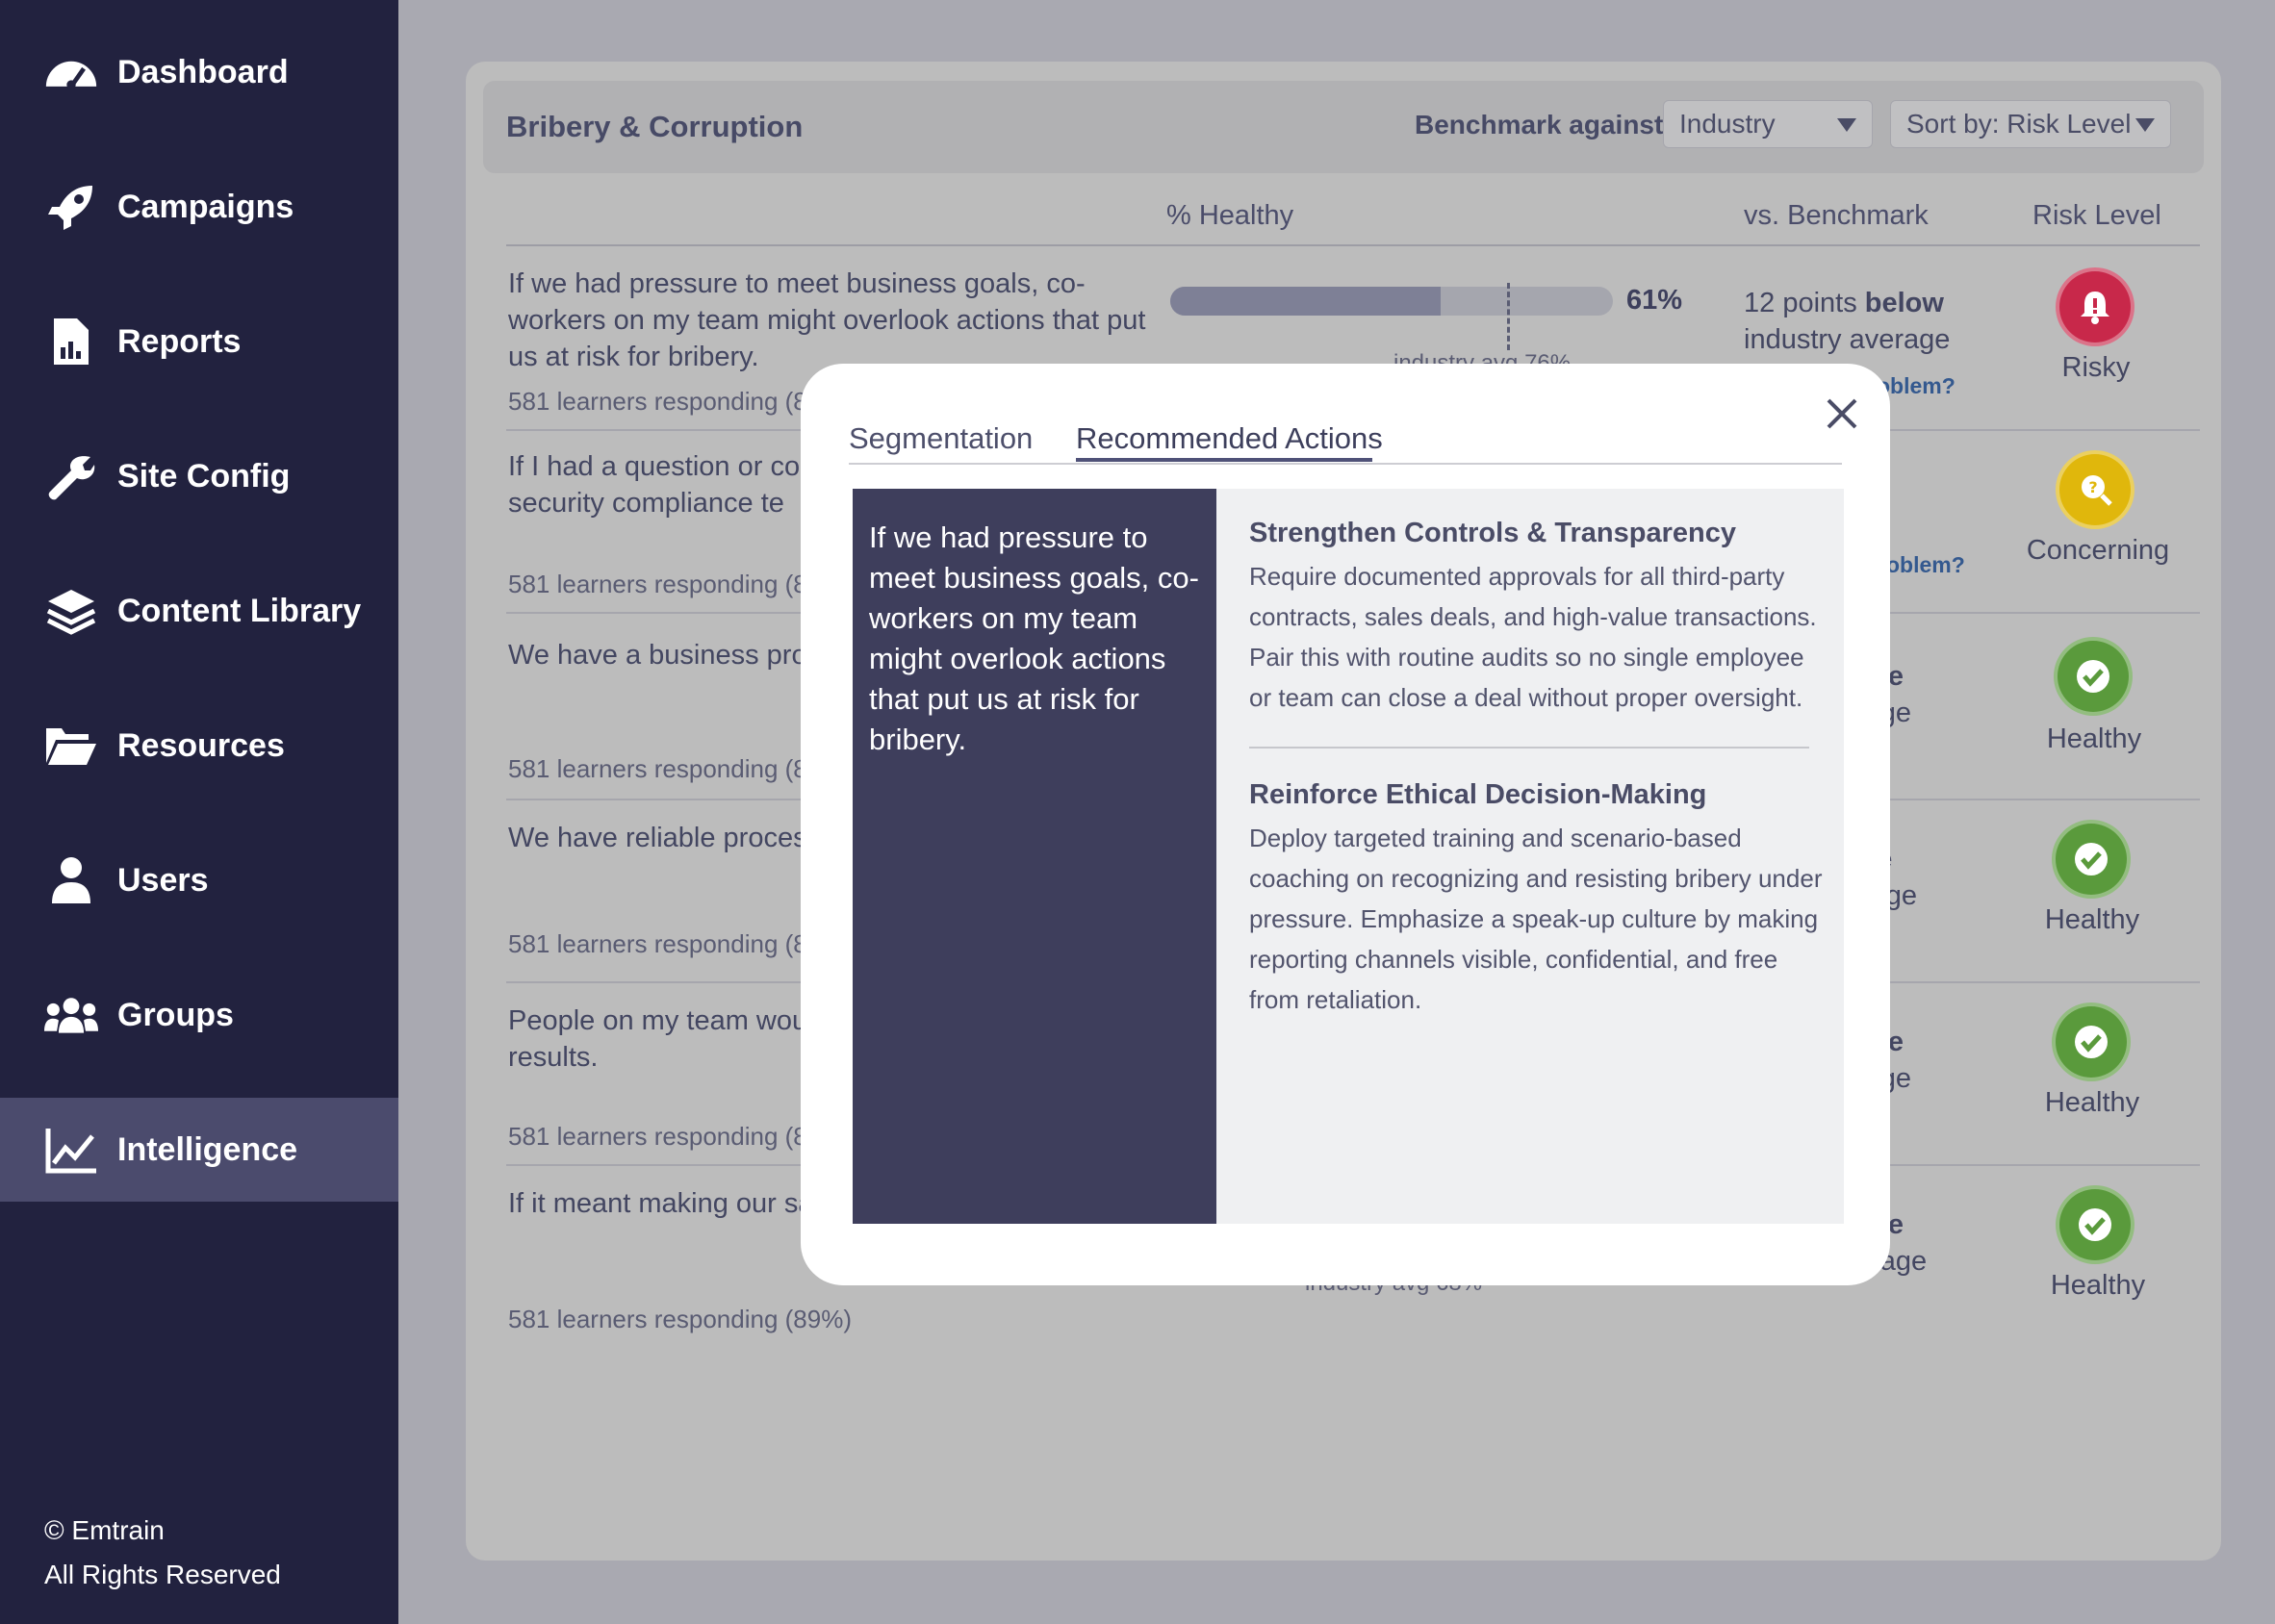  What do you see at coordinates (1847, 339) in the screenshot?
I see `benchmark-text-suffix: industry average` at bounding box center [1847, 339].